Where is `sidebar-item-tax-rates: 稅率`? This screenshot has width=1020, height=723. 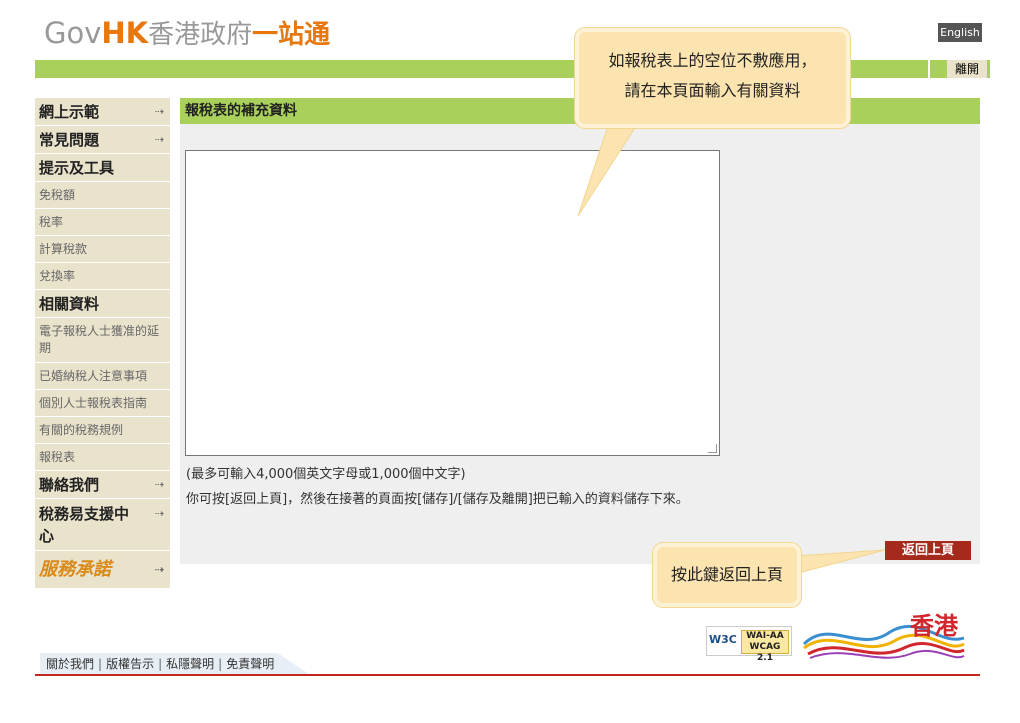 sidebar-item-tax-rates: 稅率 is located at coordinates (102, 222).